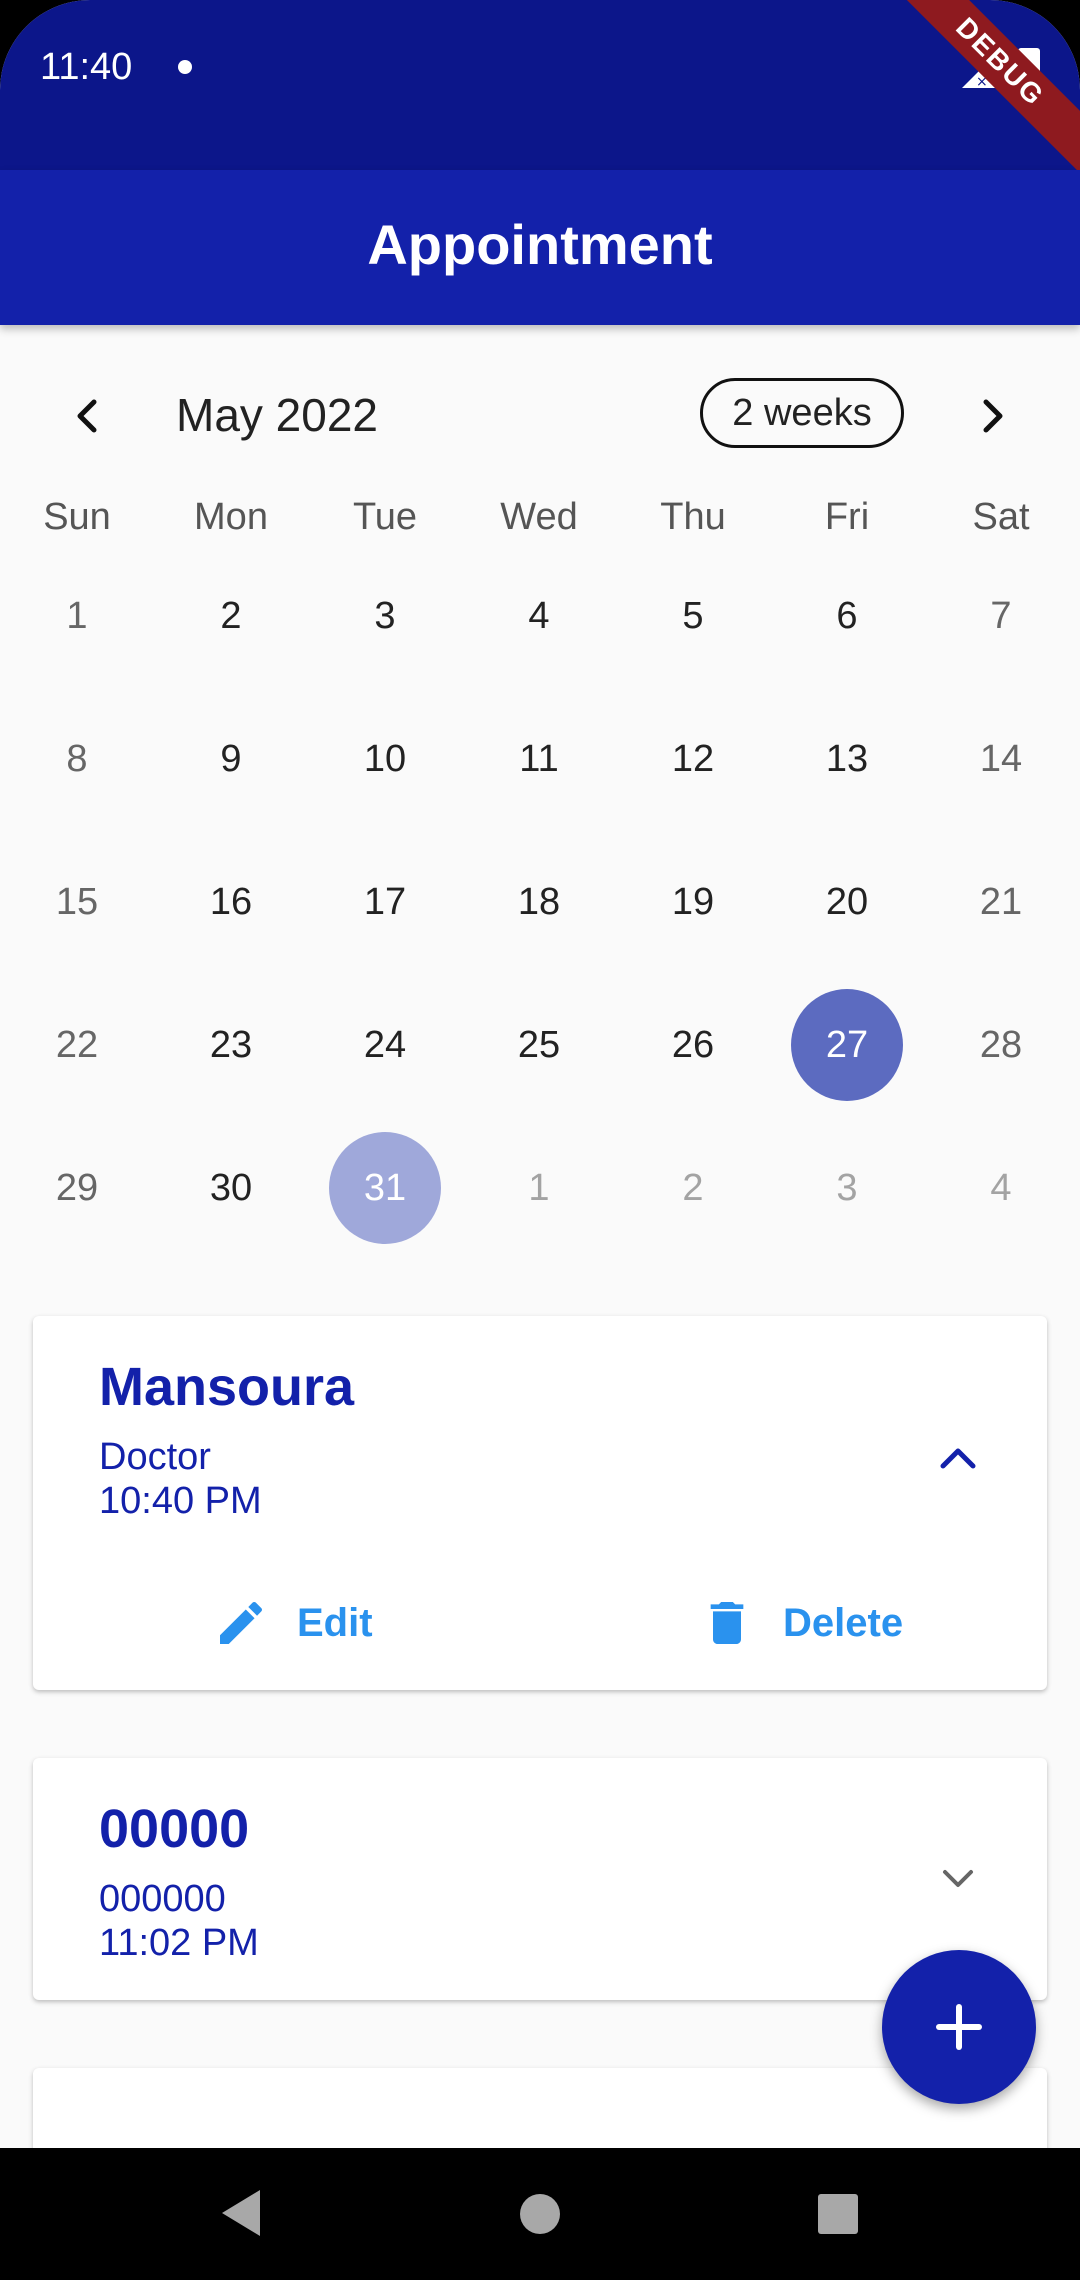  What do you see at coordinates (847, 517) in the screenshot?
I see `weekday-label: Fri` at bounding box center [847, 517].